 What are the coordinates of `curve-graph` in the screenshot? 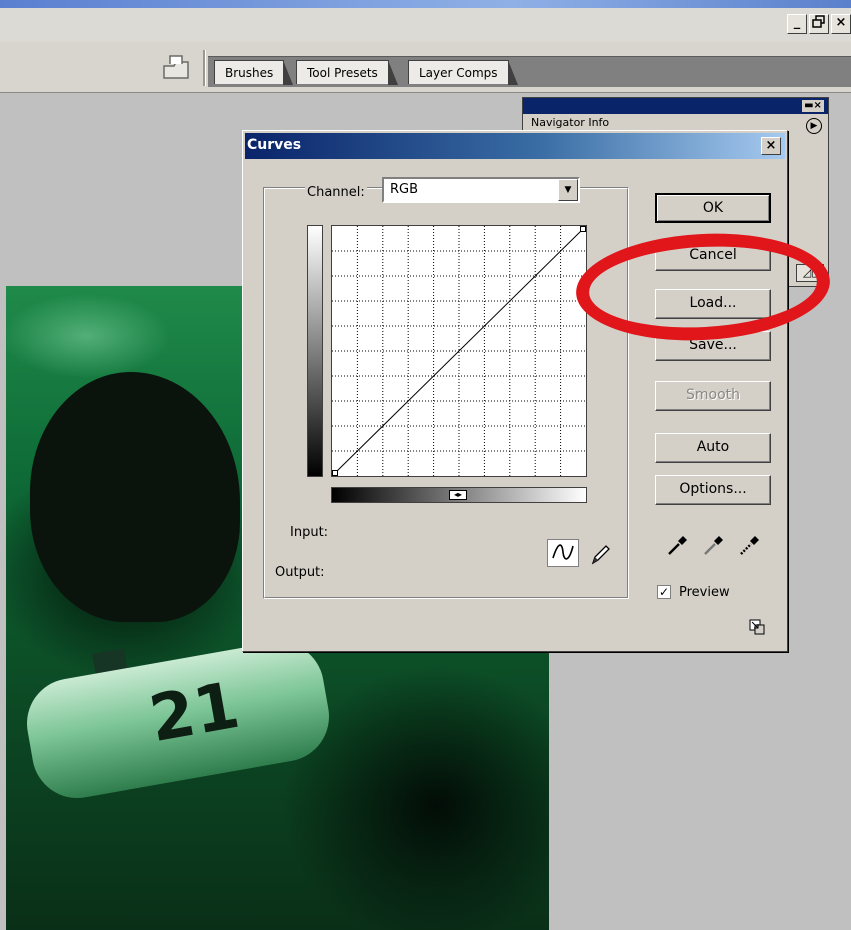 It's located at (459, 351).